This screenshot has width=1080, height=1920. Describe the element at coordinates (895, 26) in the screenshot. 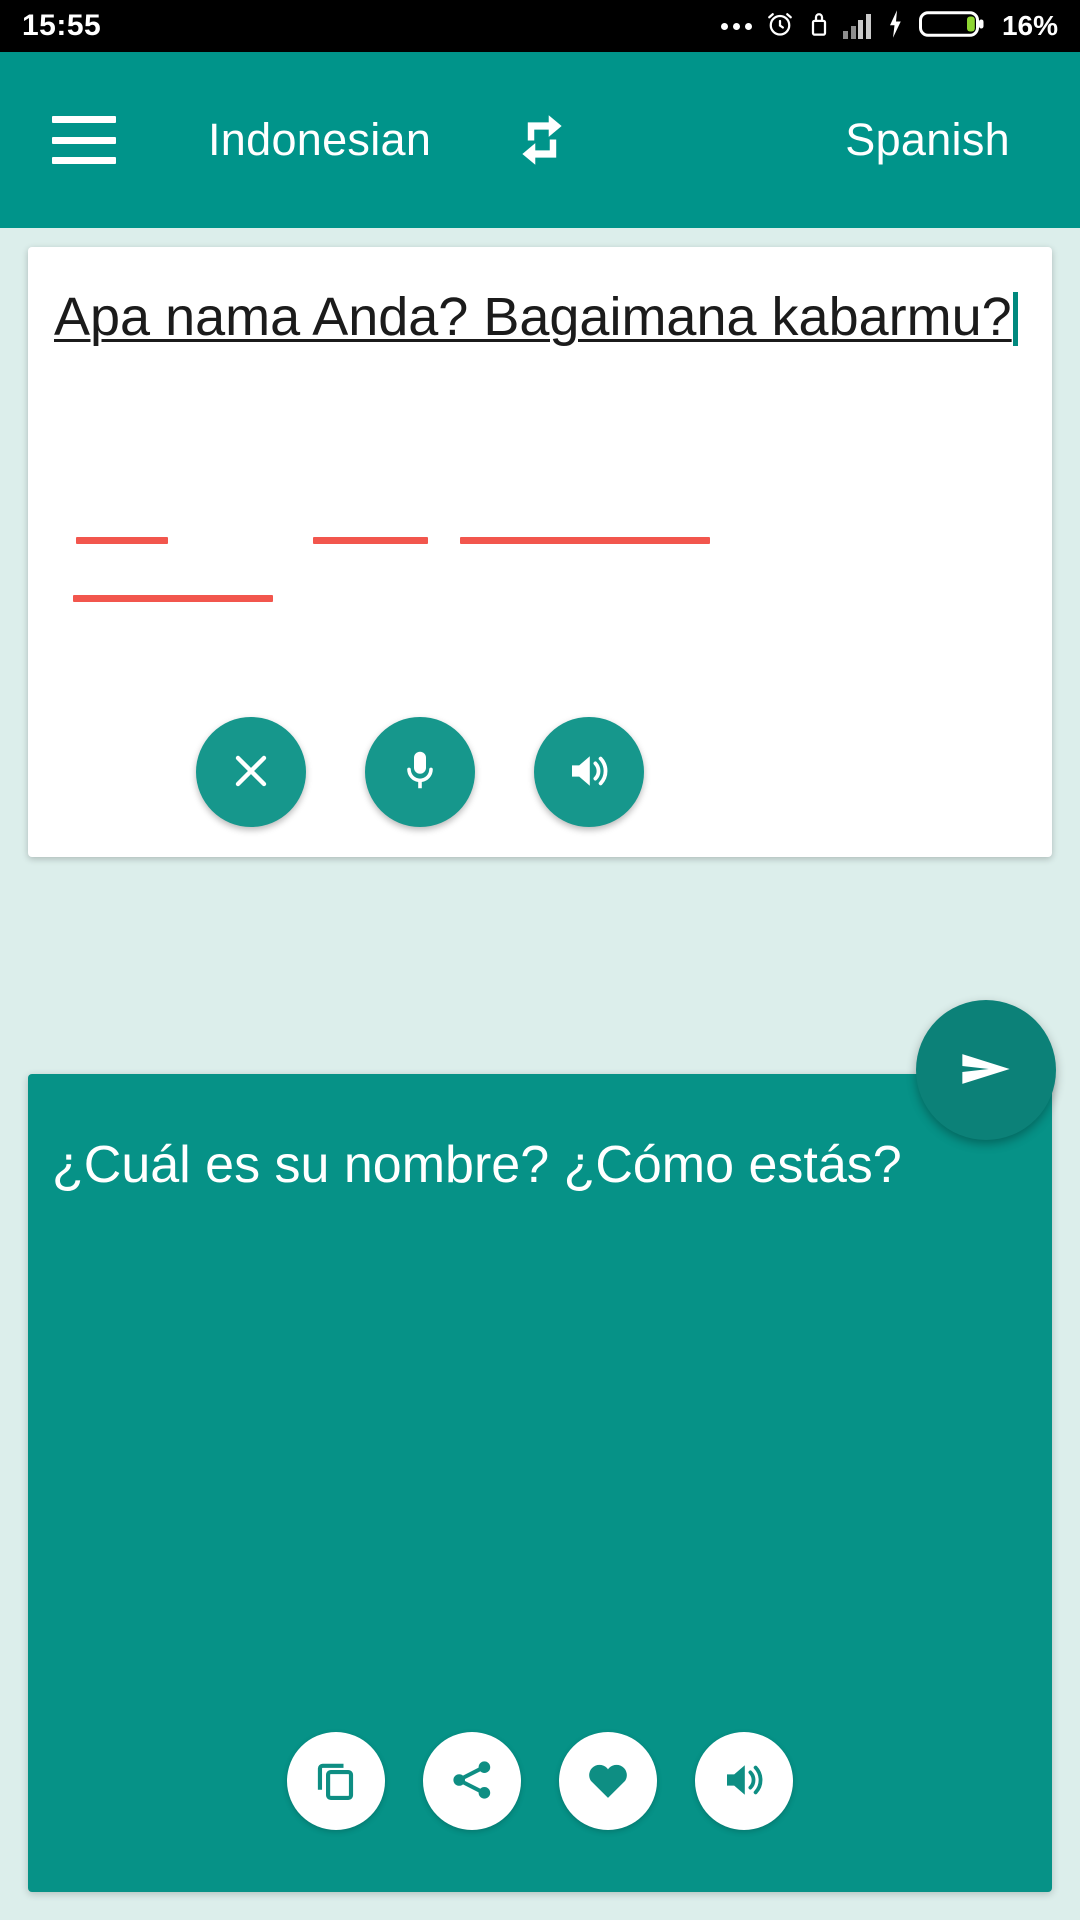

I see `charging-bolt-icon` at that location.